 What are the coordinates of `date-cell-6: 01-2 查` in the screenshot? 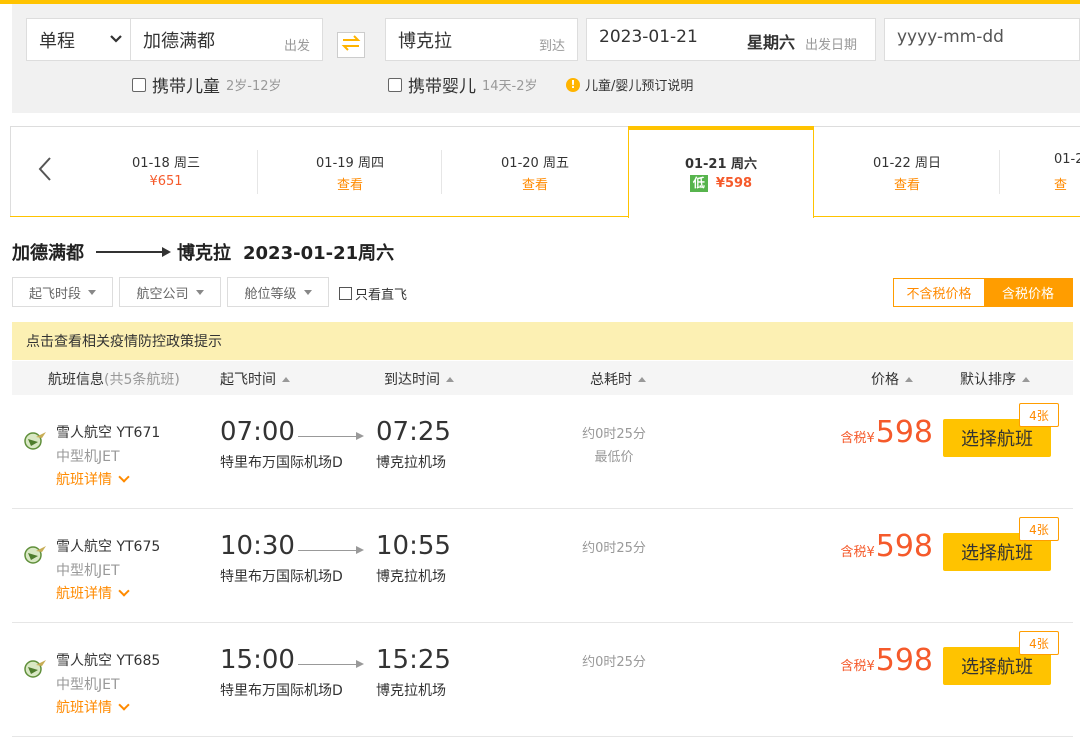 It's located at (1067, 171).